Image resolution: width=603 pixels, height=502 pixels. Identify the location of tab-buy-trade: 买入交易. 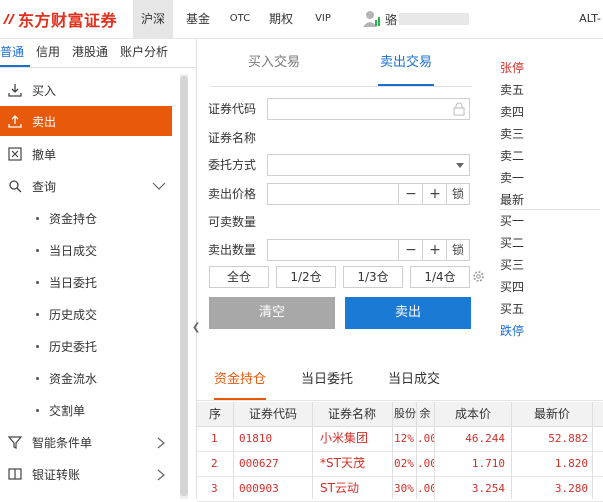
(274, 63).